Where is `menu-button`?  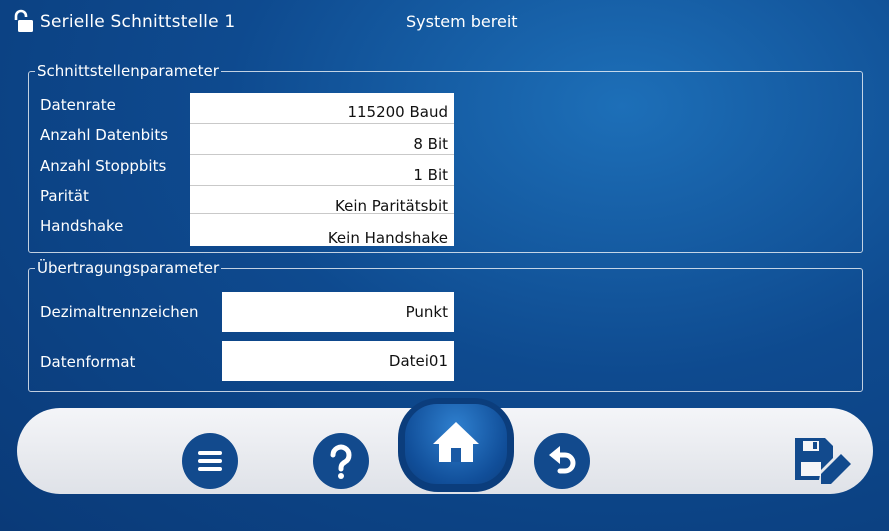
menu-button is located at coordinates (210, 461).